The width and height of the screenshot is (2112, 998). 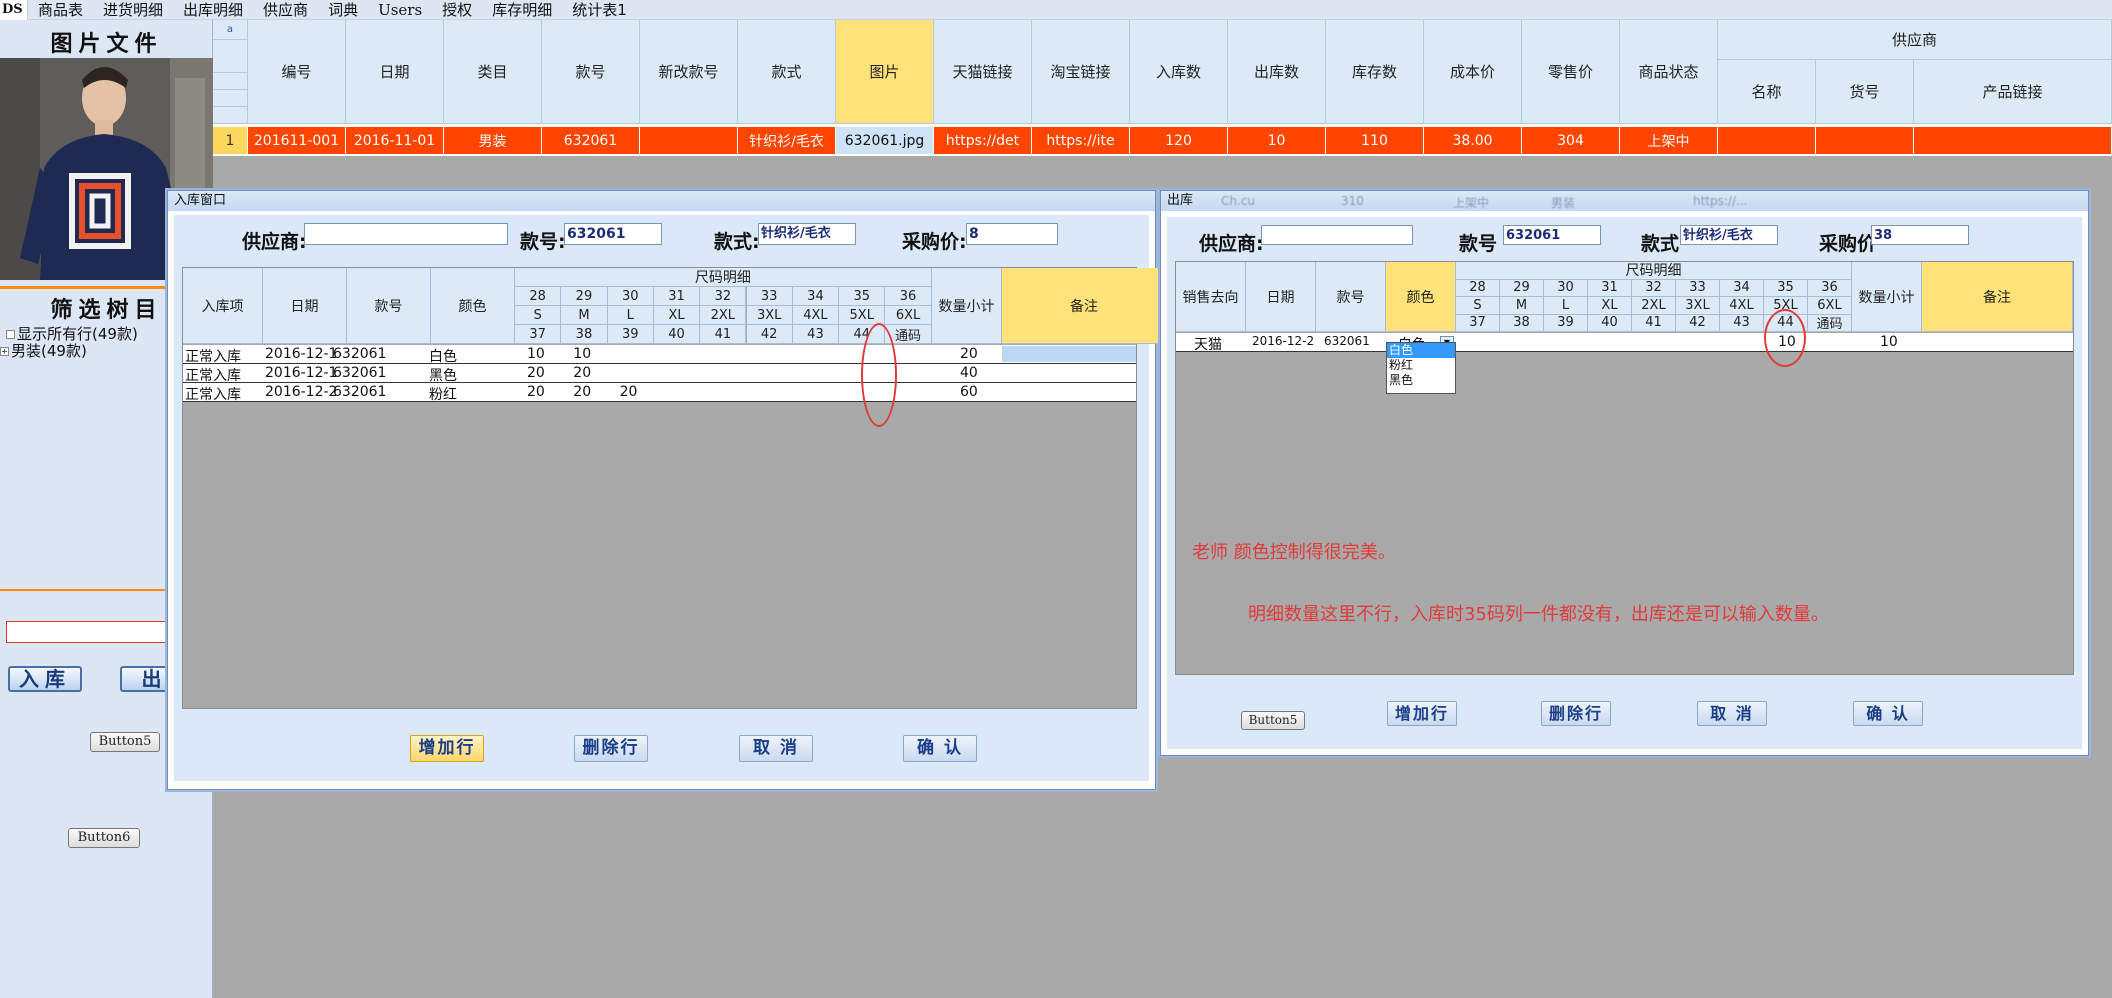 What do you see at coordinates (395, 140) in the screenshot?
I see `data-cell-date: 2016-11-01` at bounding box center [395, 140].